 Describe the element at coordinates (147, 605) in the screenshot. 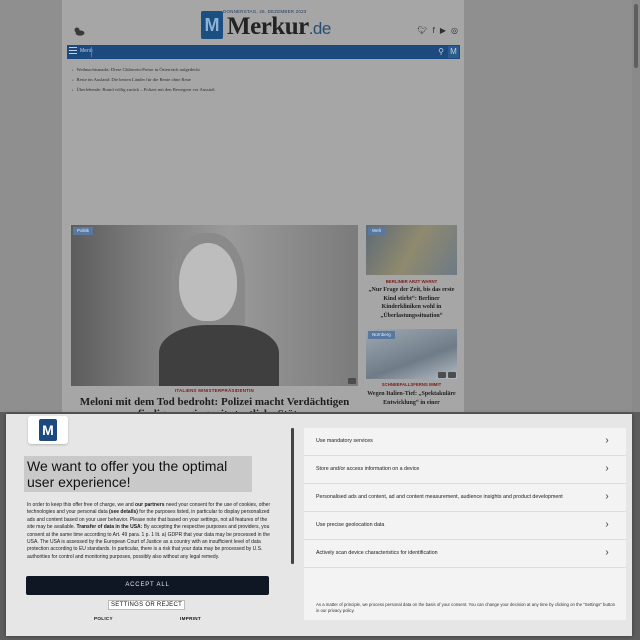

I see `settings-or-reject-button: SETTINGS OR REJECT` at that location.